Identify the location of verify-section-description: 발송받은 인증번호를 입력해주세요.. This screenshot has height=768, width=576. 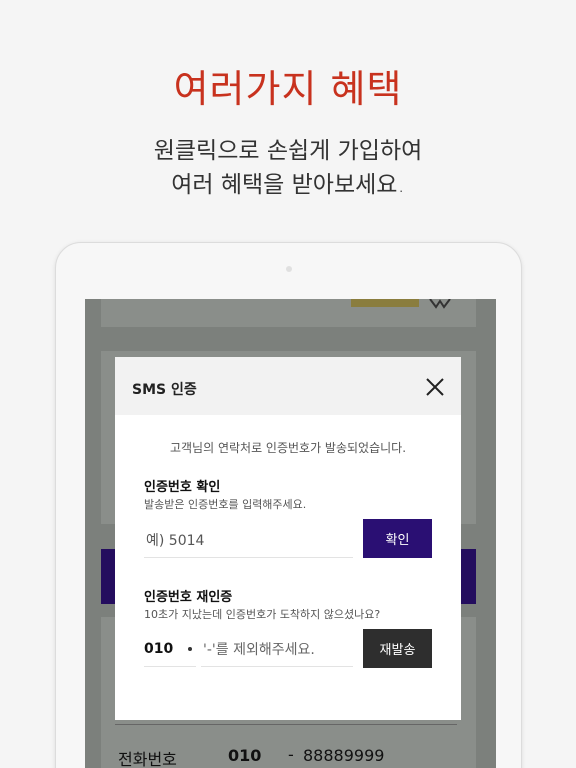
(225, 504).